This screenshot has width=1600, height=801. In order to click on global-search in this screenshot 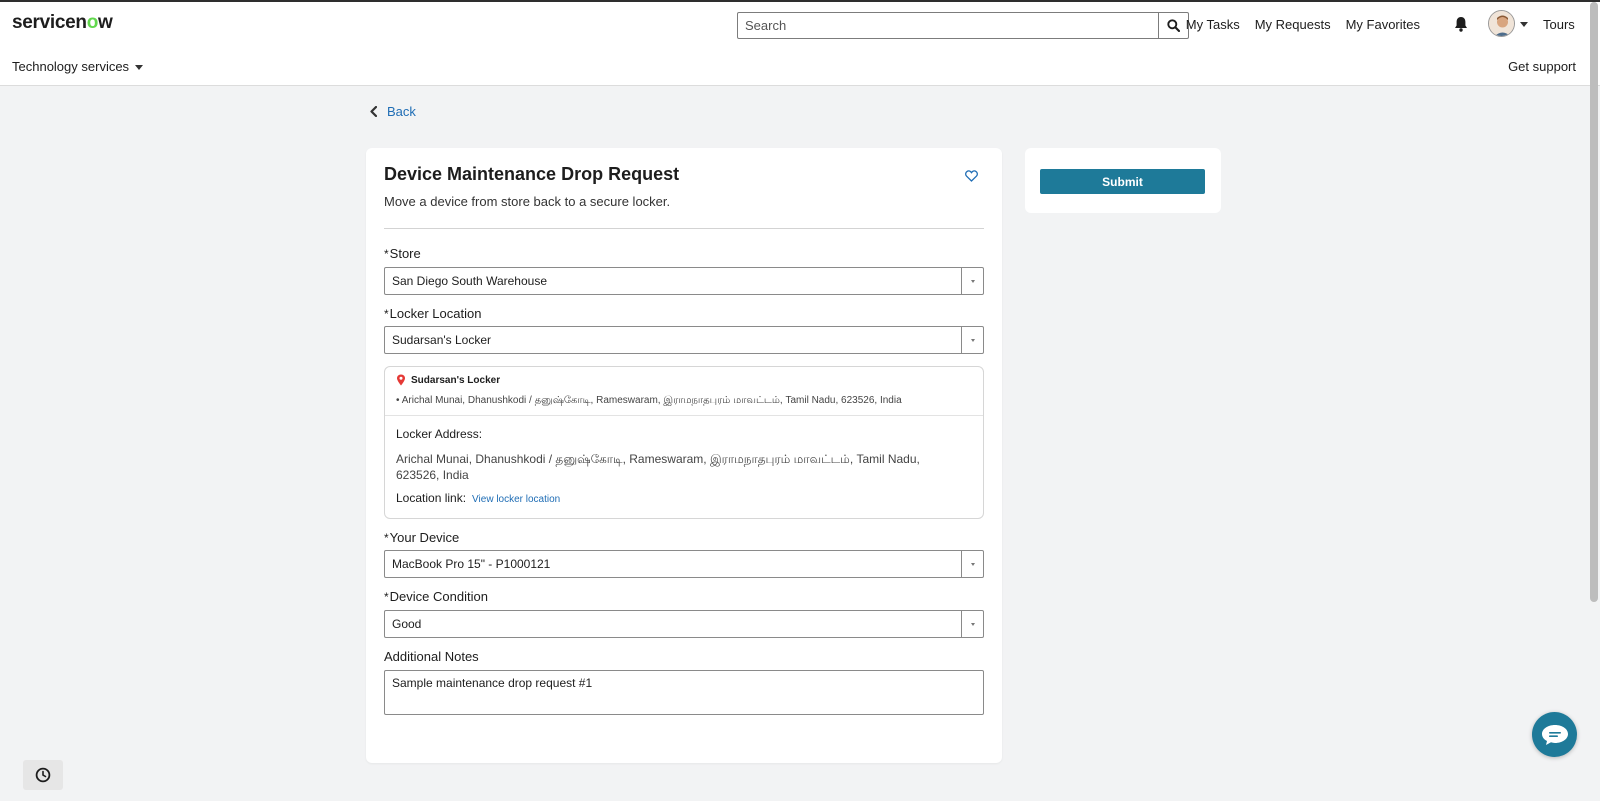, I will do `click(963, 25)`.